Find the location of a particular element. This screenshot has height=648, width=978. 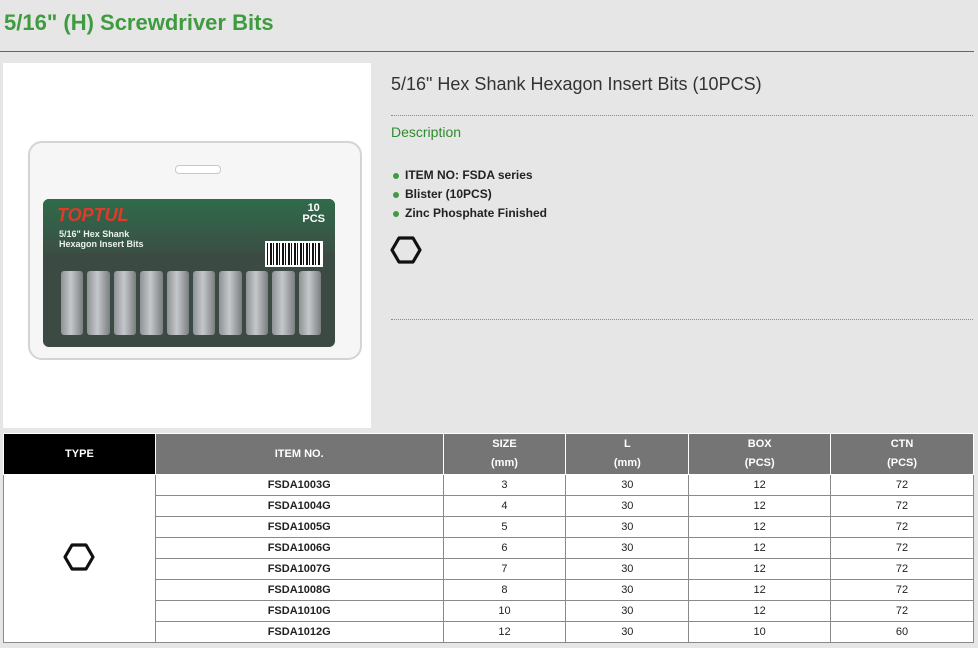

column-header: TYPE is located at coordinates (79, 454).